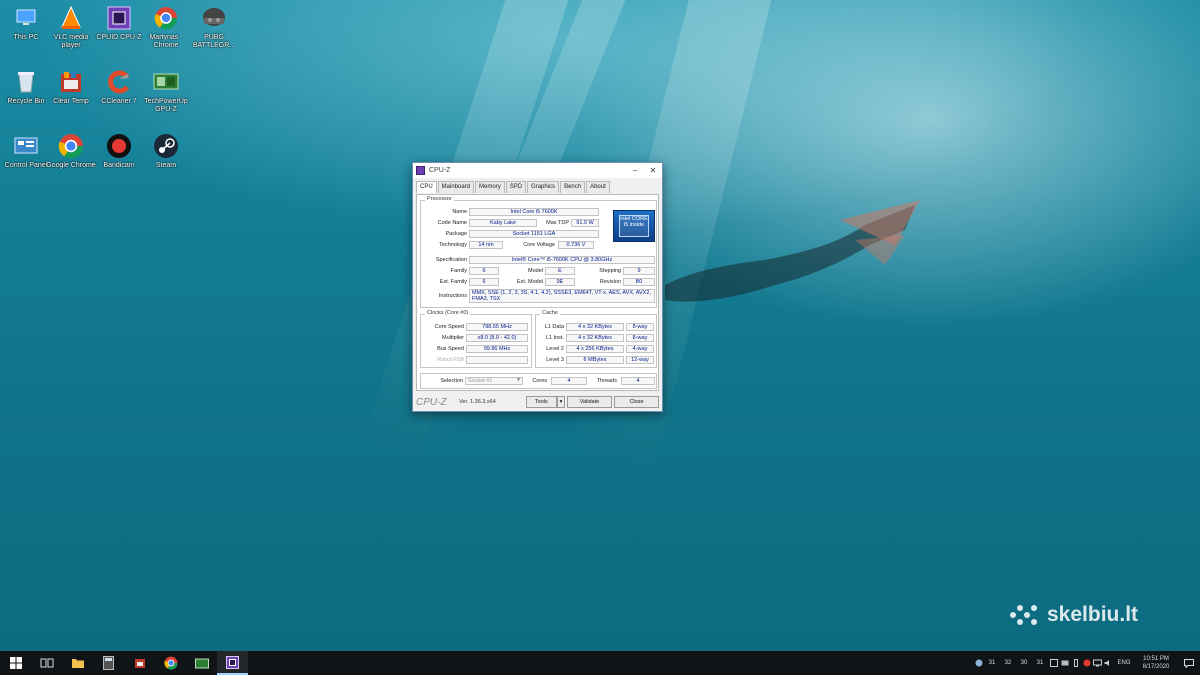  I want to click on watermark-text: skelbiu.lt, so click(1093, 614).